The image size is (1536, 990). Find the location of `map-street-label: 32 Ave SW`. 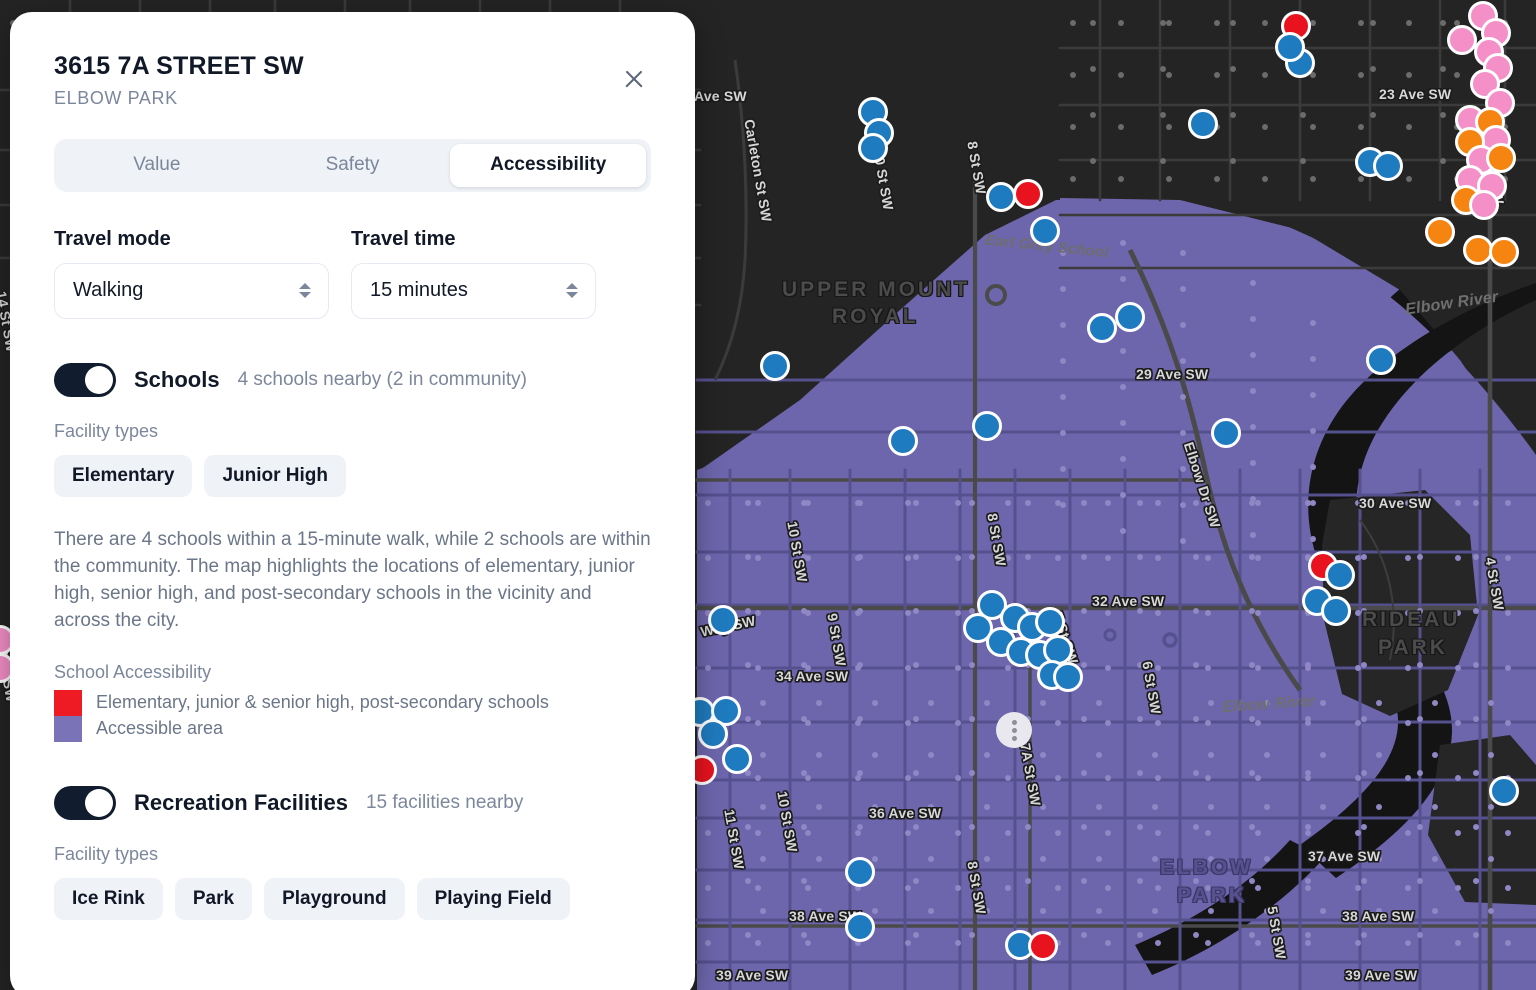

map-street-label: 32 Ave SW is located at coordinates (1128, 601).